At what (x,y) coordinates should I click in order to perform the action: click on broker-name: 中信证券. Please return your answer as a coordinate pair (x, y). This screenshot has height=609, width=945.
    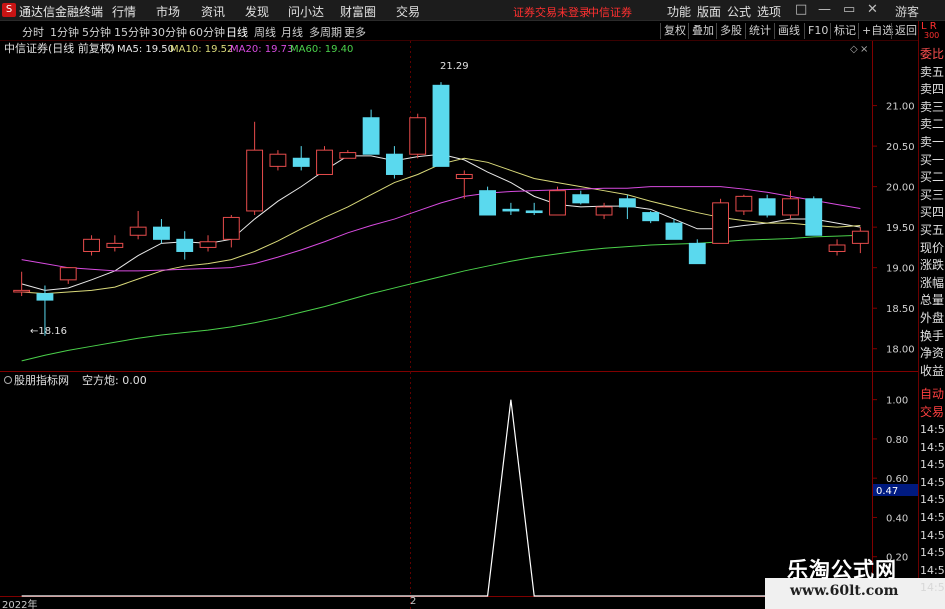
    Looking at the image, I should click on (610, 12).